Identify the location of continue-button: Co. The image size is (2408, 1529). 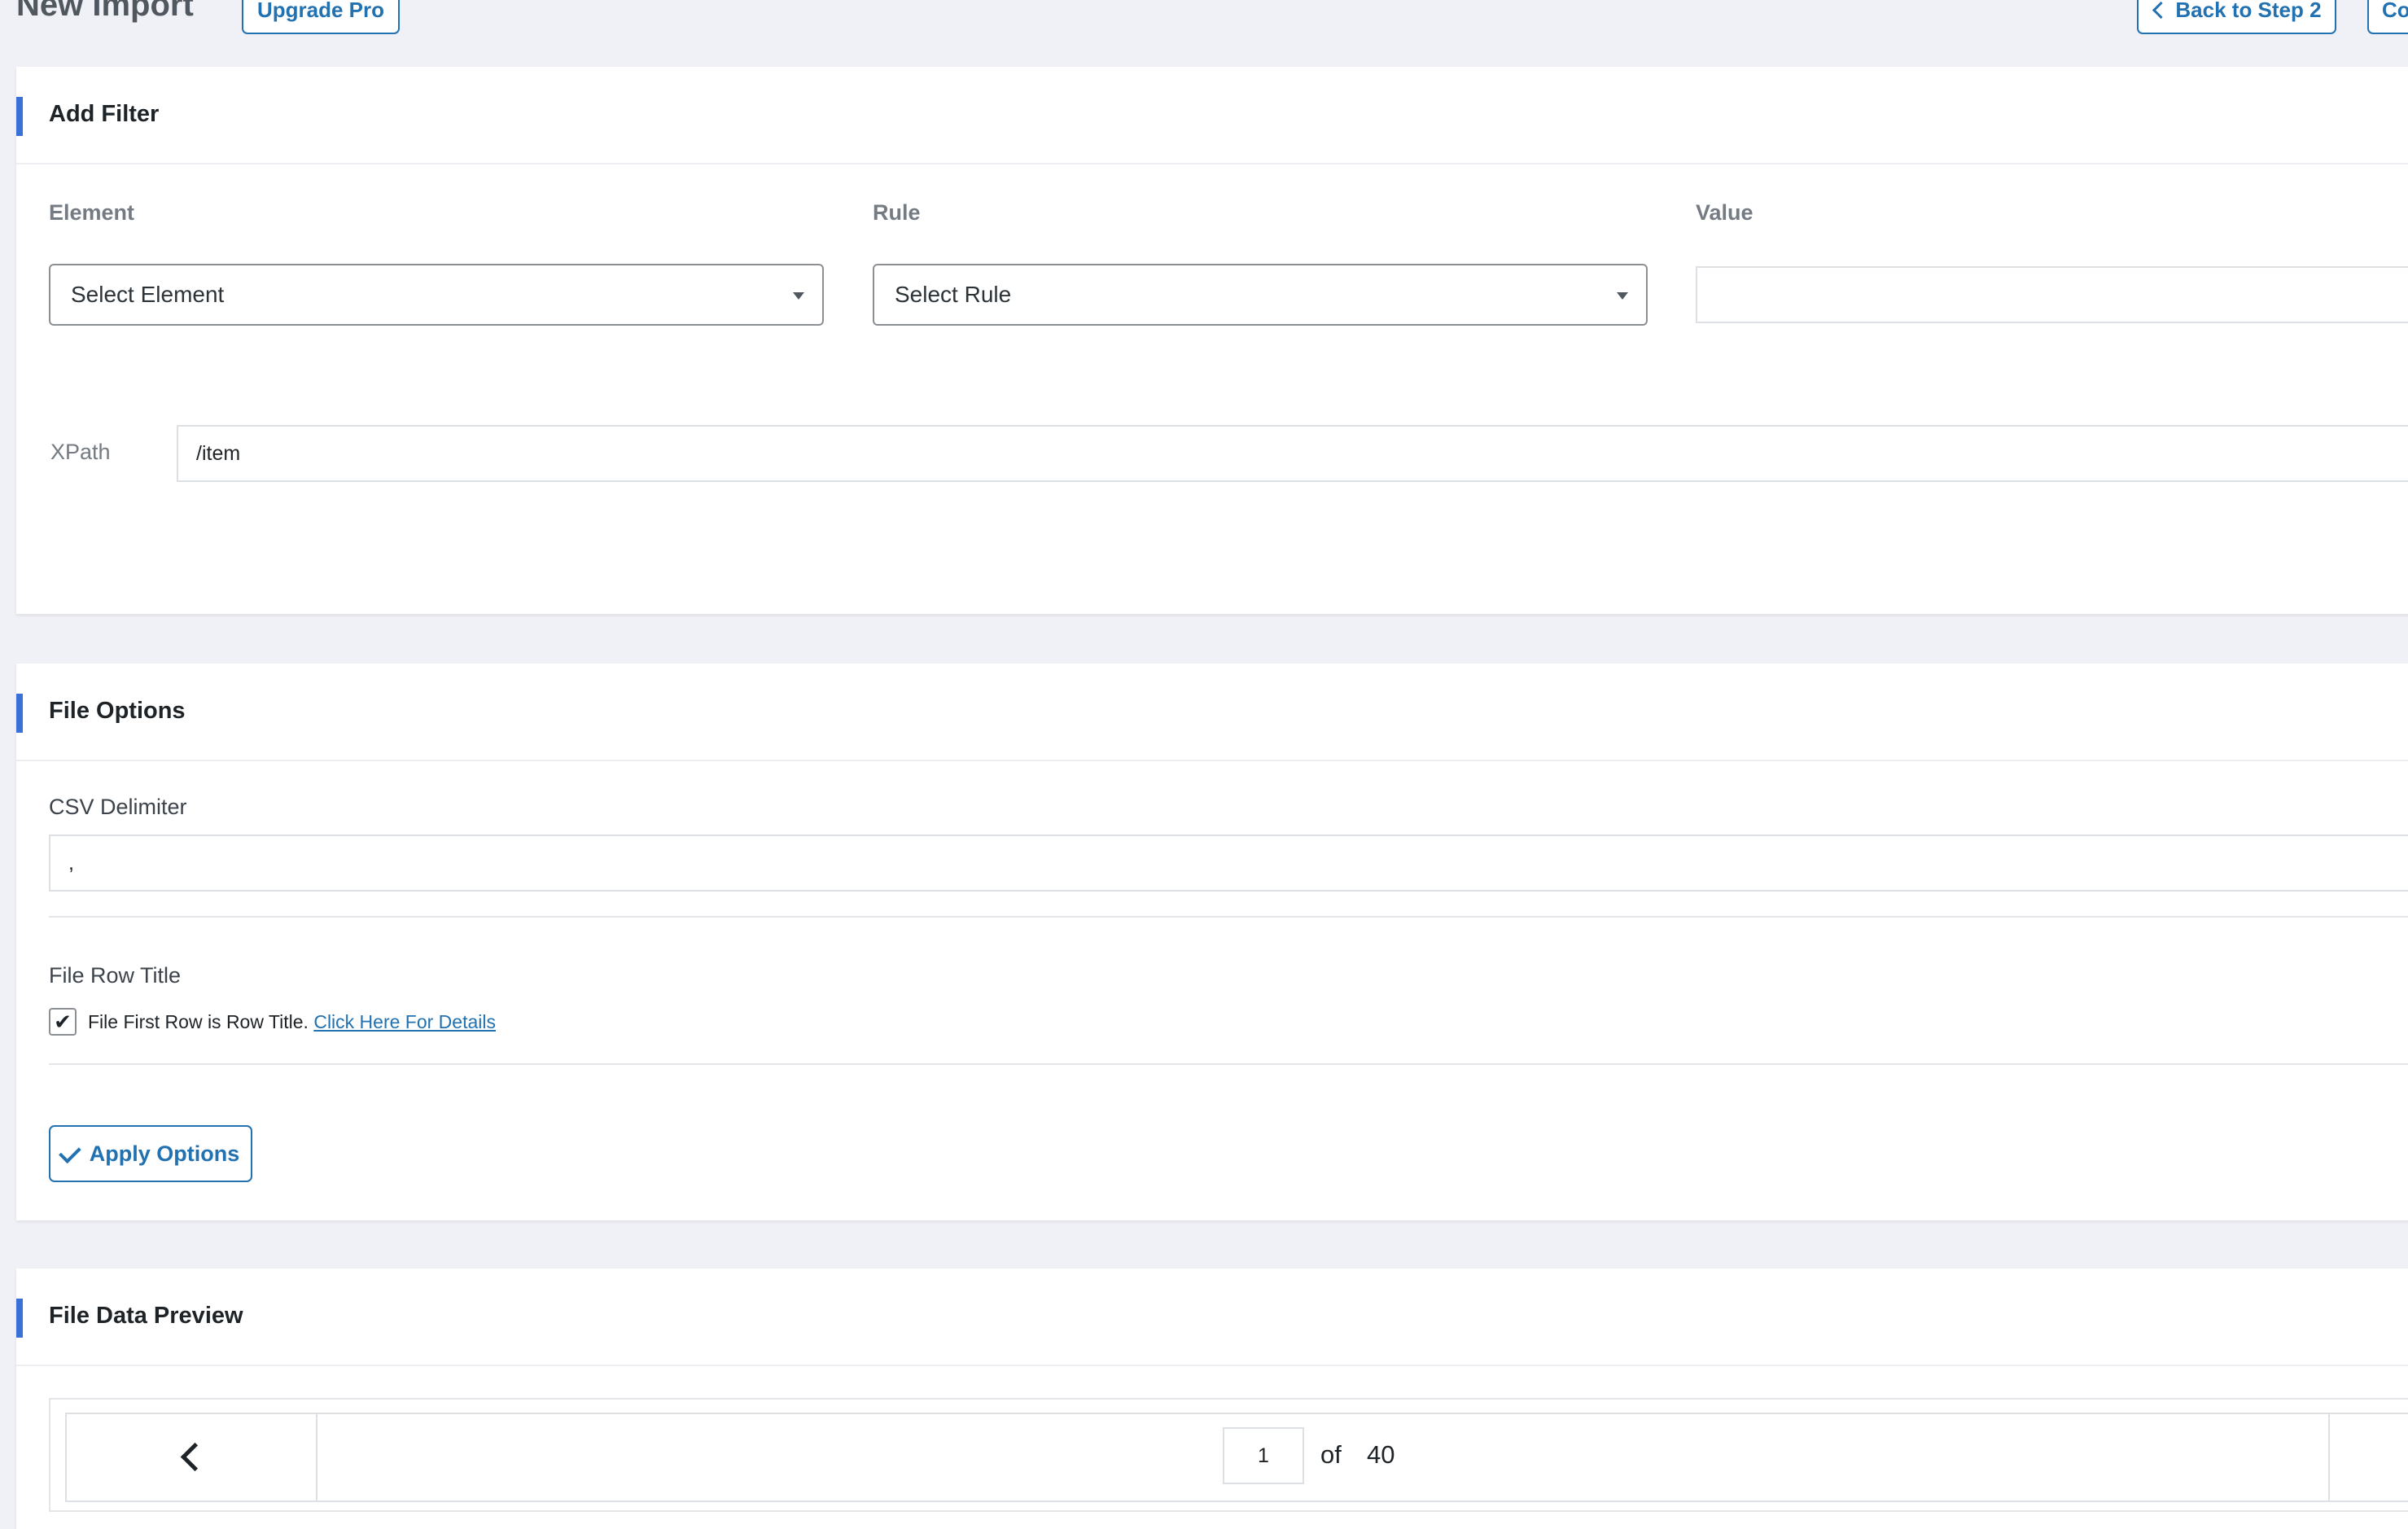
(2387, 17).